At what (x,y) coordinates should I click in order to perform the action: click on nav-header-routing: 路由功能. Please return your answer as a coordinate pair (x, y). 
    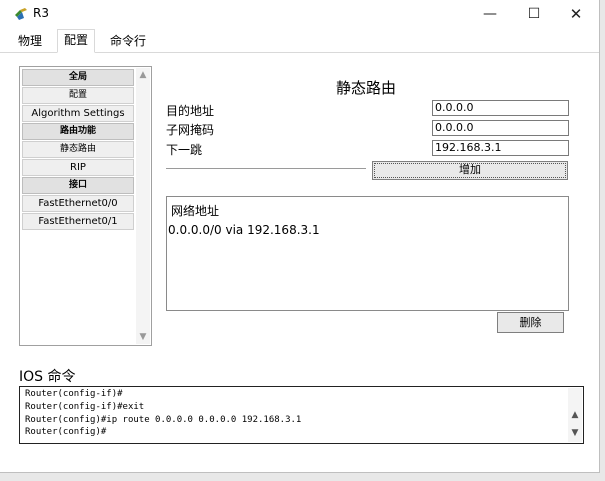
    Looking at the image, I should click on (78, 131).